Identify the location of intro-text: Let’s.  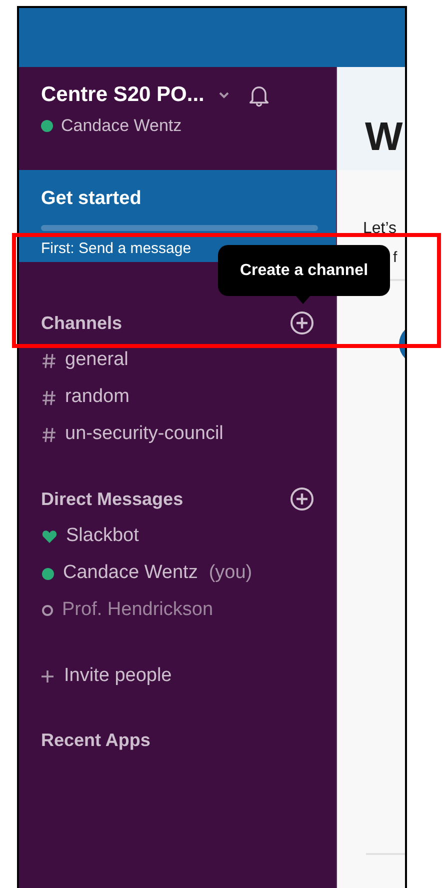
(380, 229).